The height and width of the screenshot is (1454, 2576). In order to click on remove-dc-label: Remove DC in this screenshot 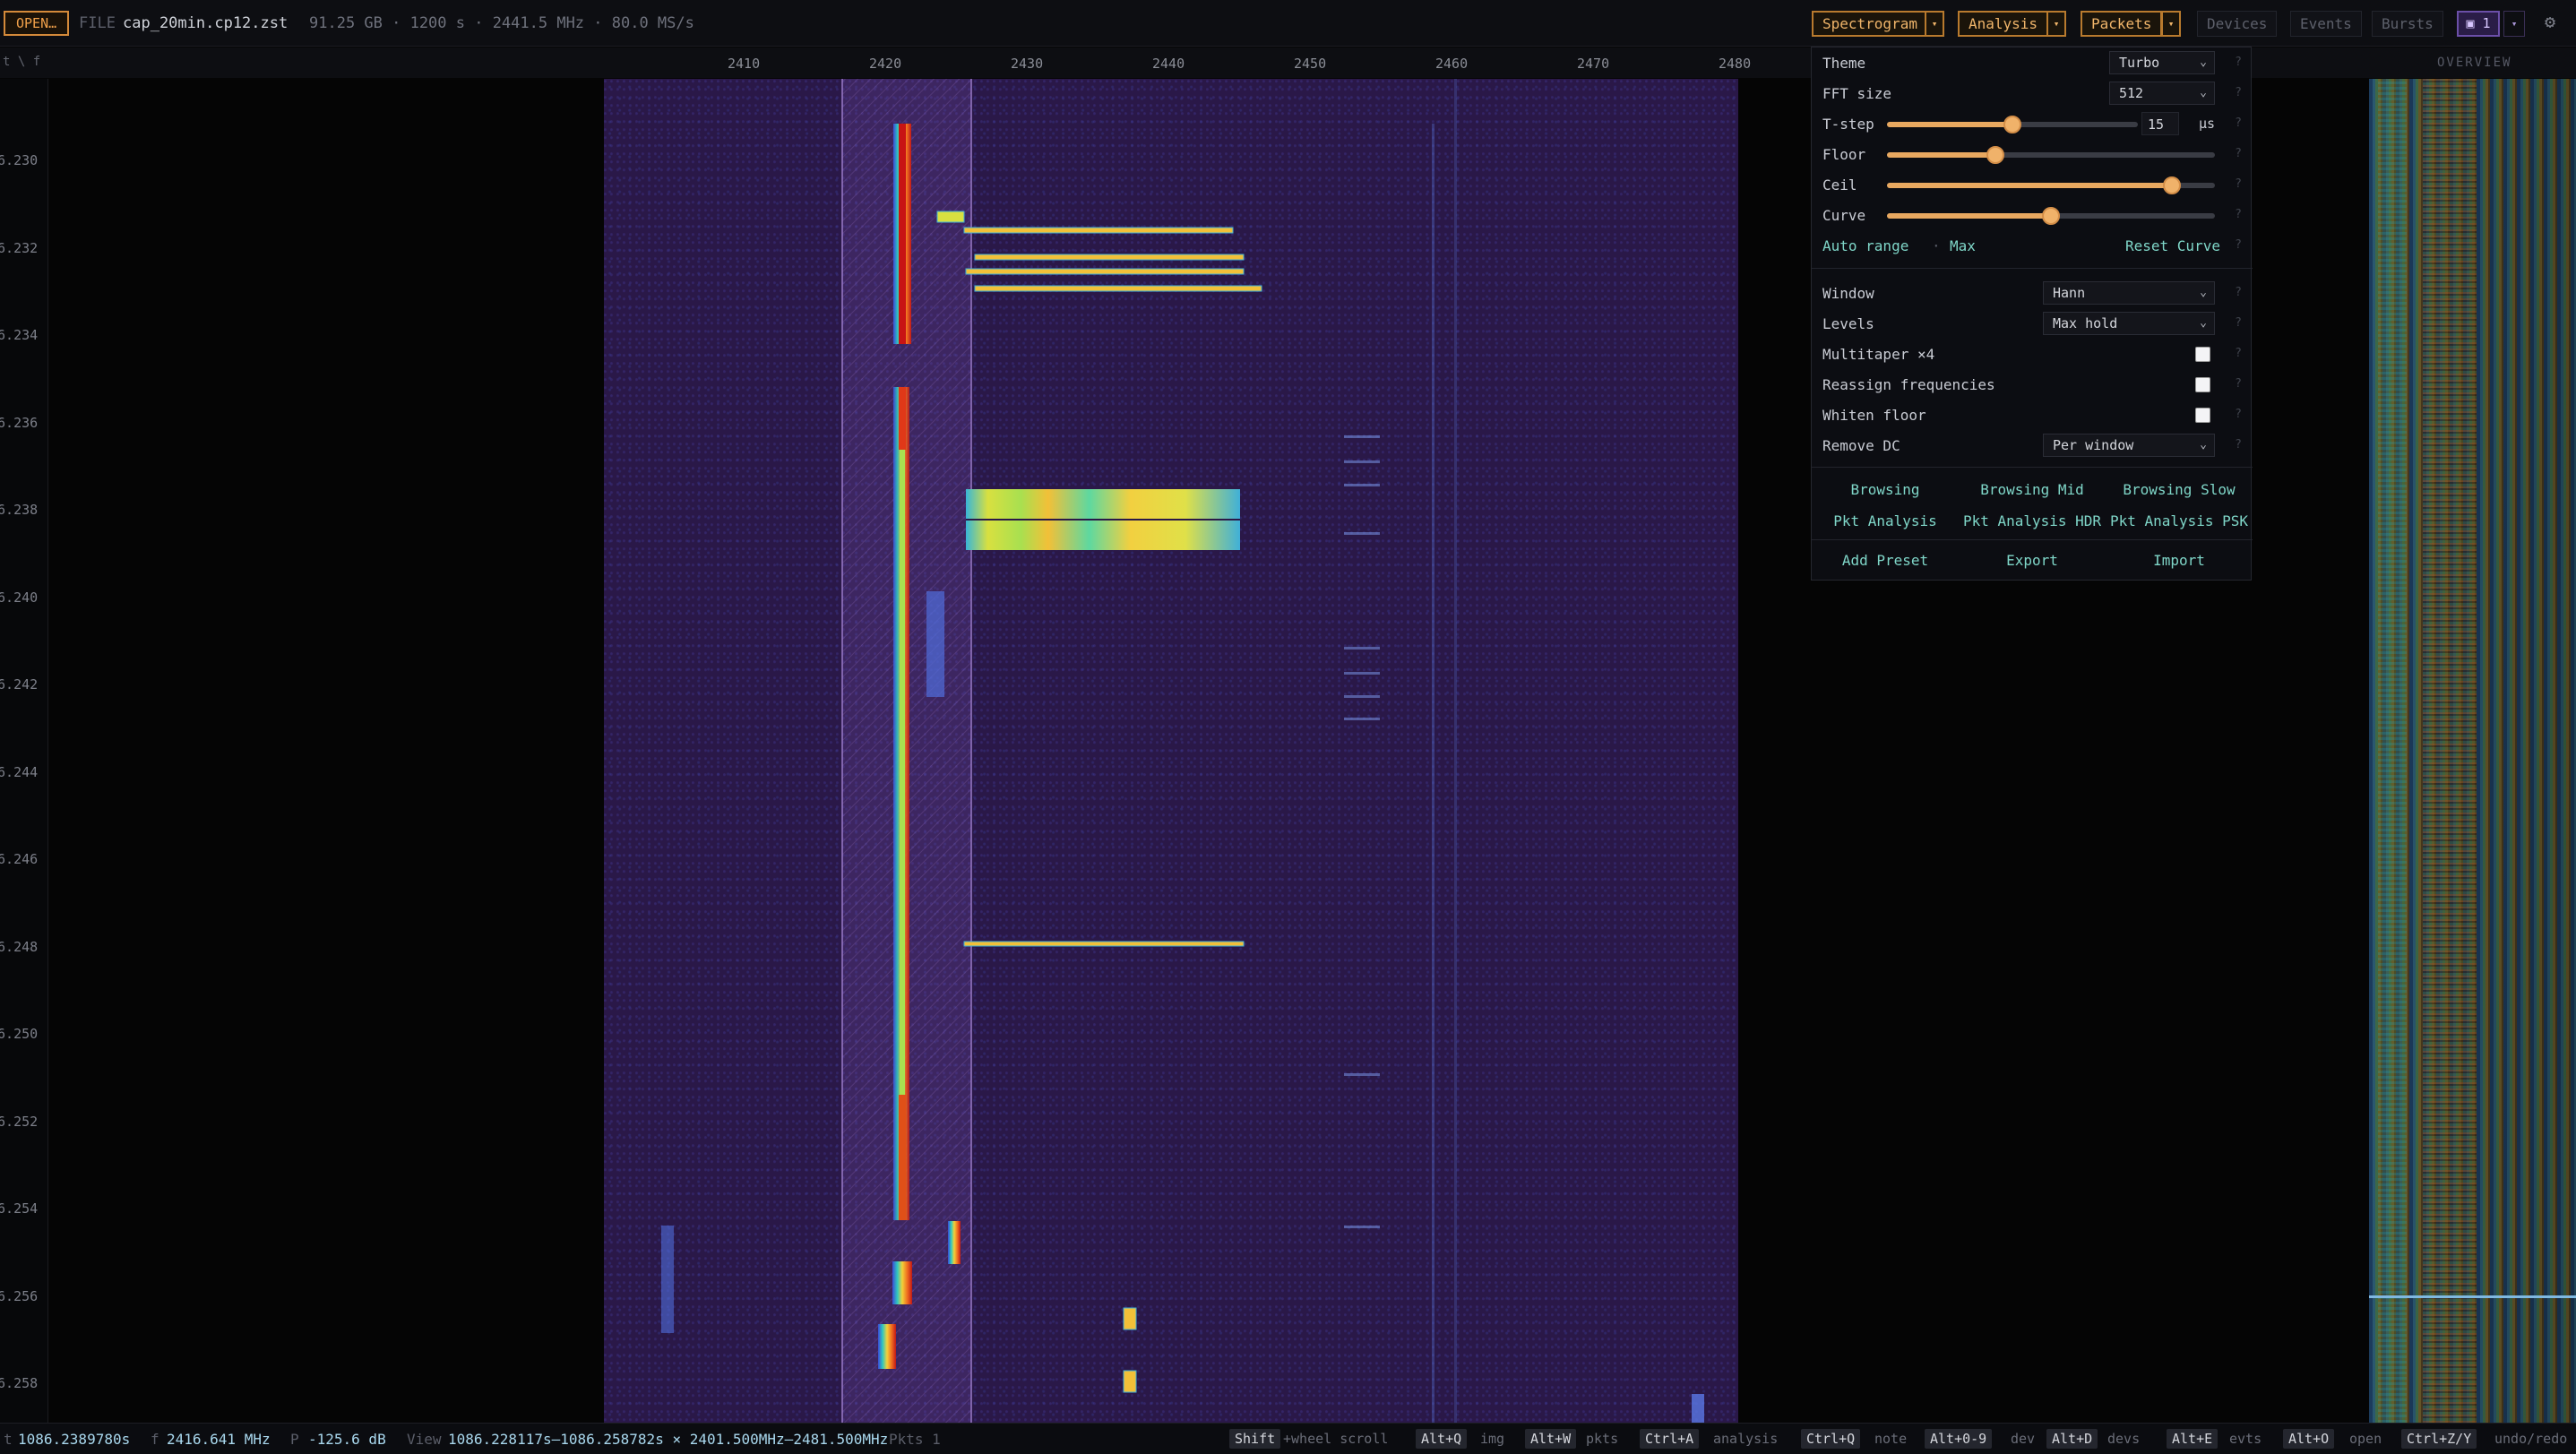, I will do `click(1861, 445)`.